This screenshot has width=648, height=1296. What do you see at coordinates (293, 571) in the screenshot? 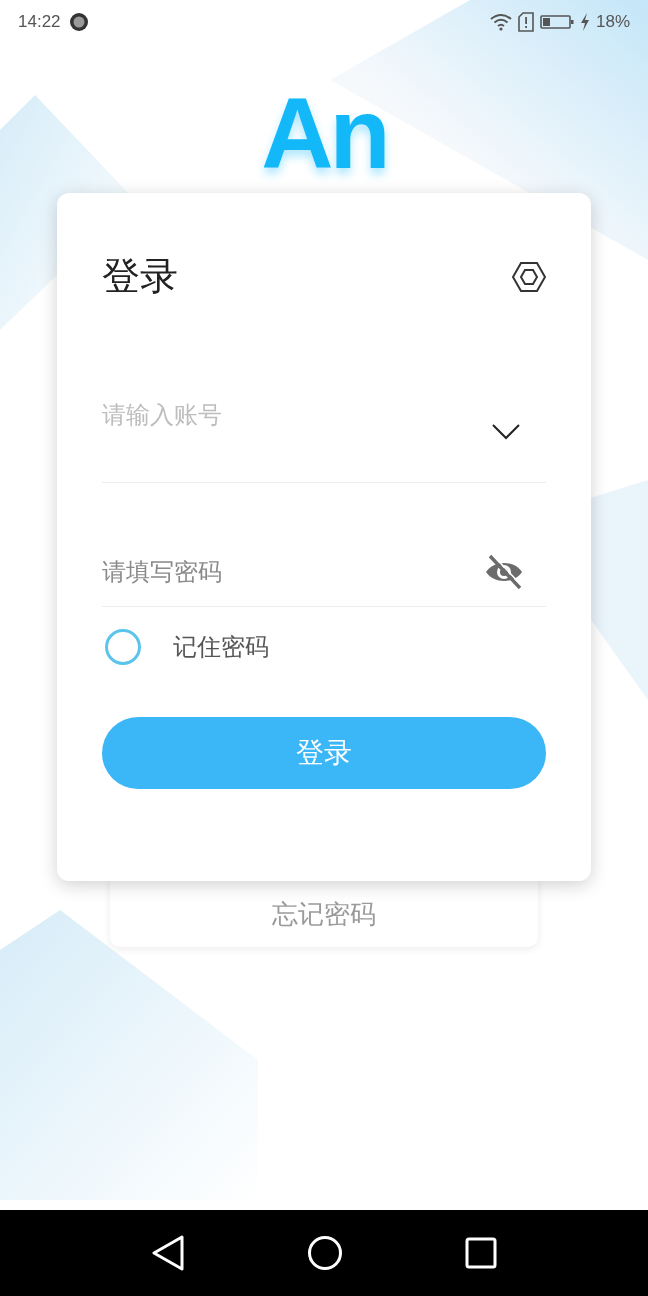
I see `password-field: 请填写密码` at bounding box center [293, 571].